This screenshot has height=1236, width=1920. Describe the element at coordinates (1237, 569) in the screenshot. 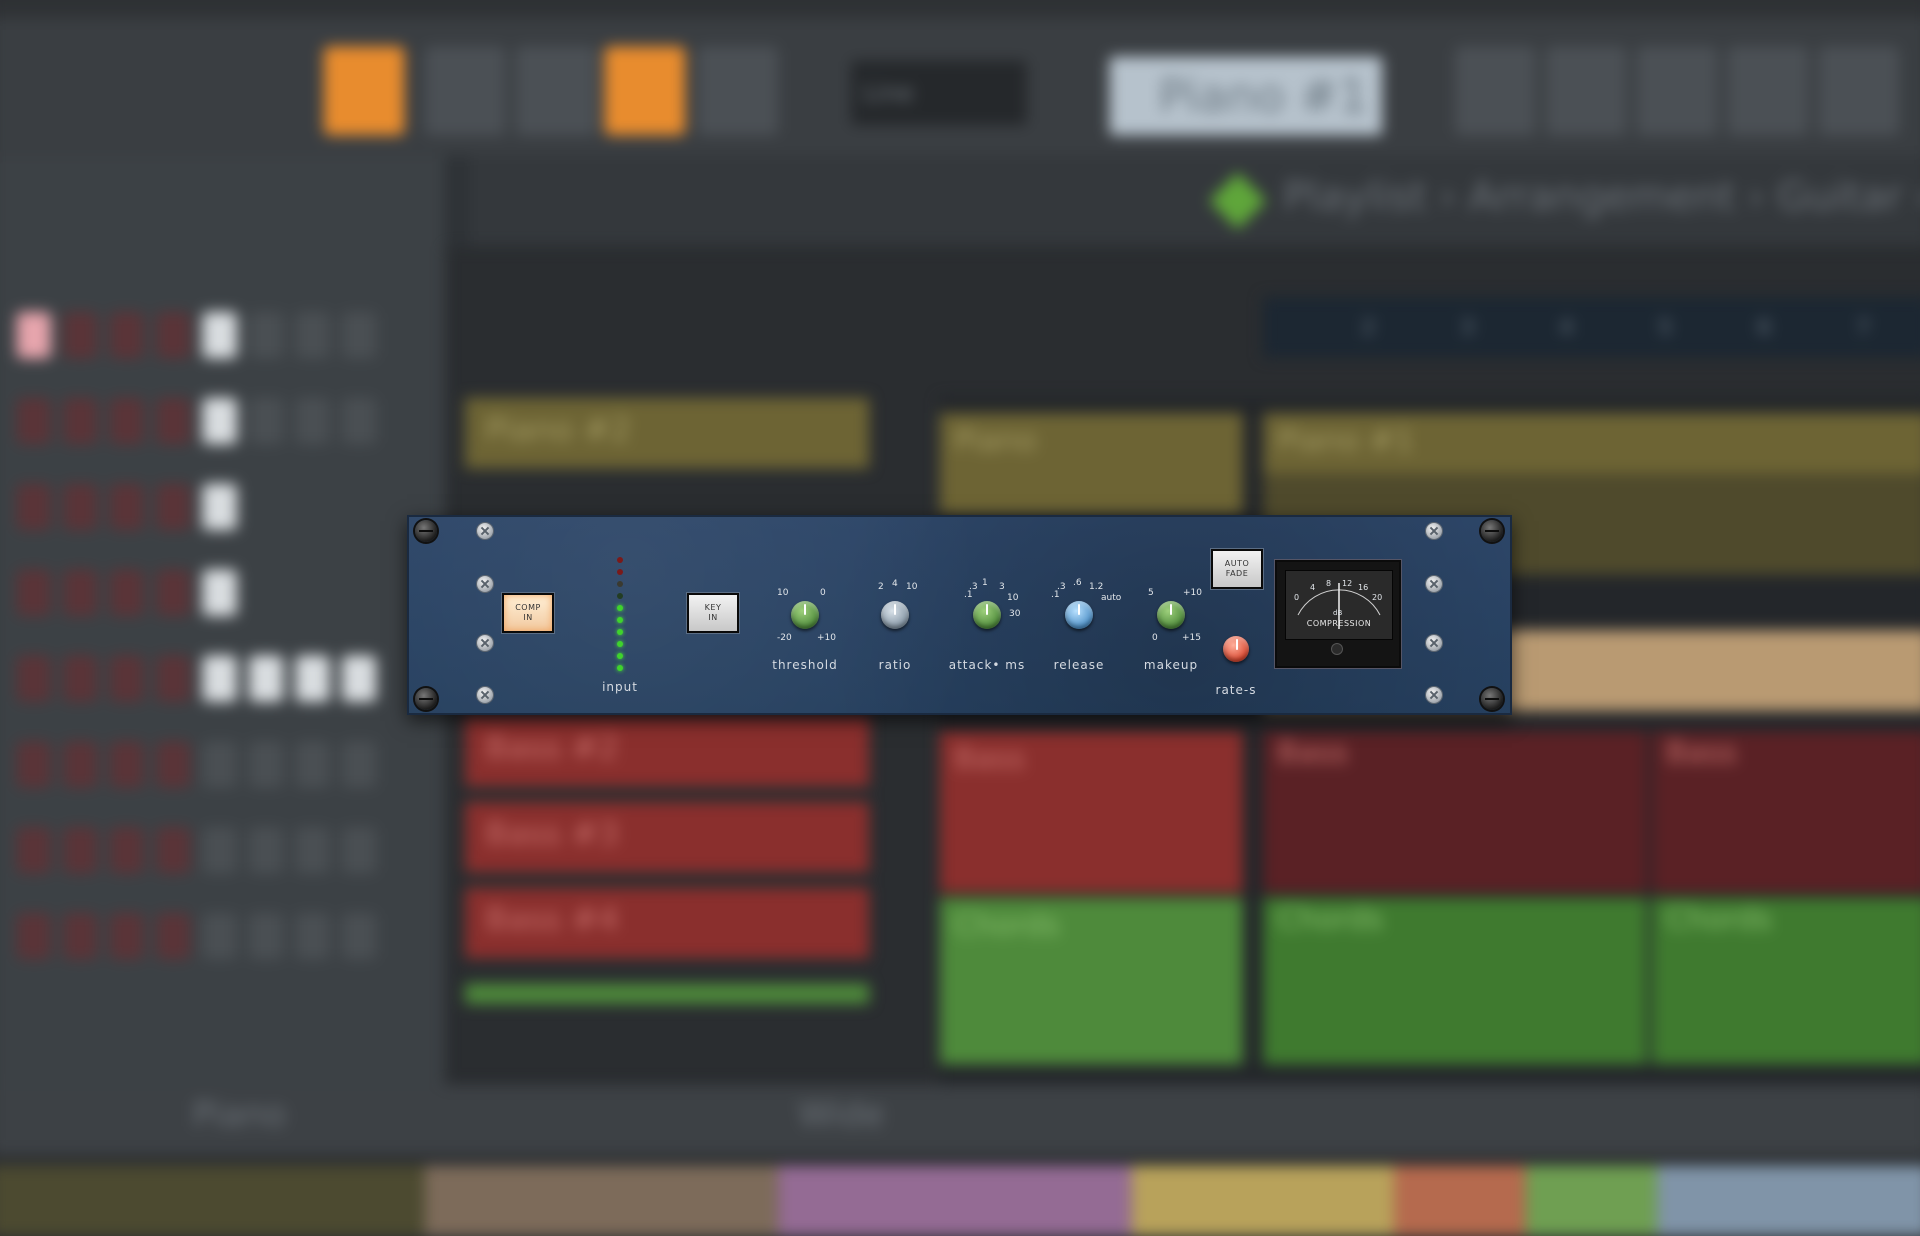

I see `auto-fade-button: AUTO FADE` at that location.